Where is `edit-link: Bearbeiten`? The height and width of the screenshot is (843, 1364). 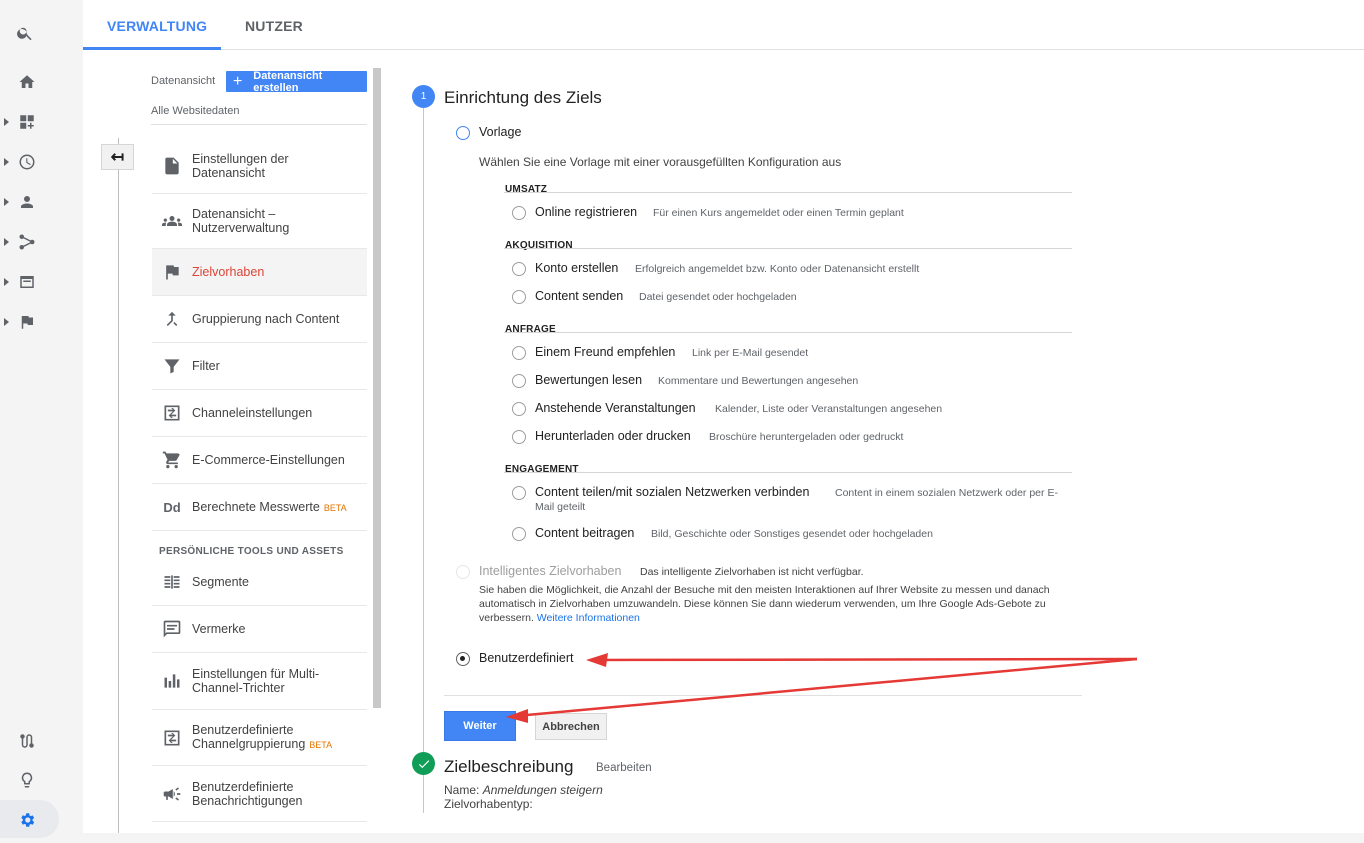 edit-link: Bearbeiten is located at coordinates (624, 768).